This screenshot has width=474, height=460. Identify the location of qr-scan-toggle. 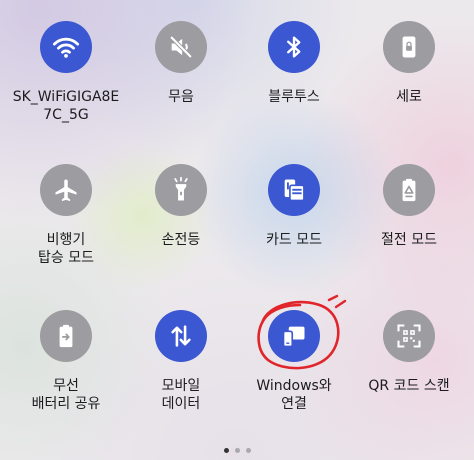
(409, 336).